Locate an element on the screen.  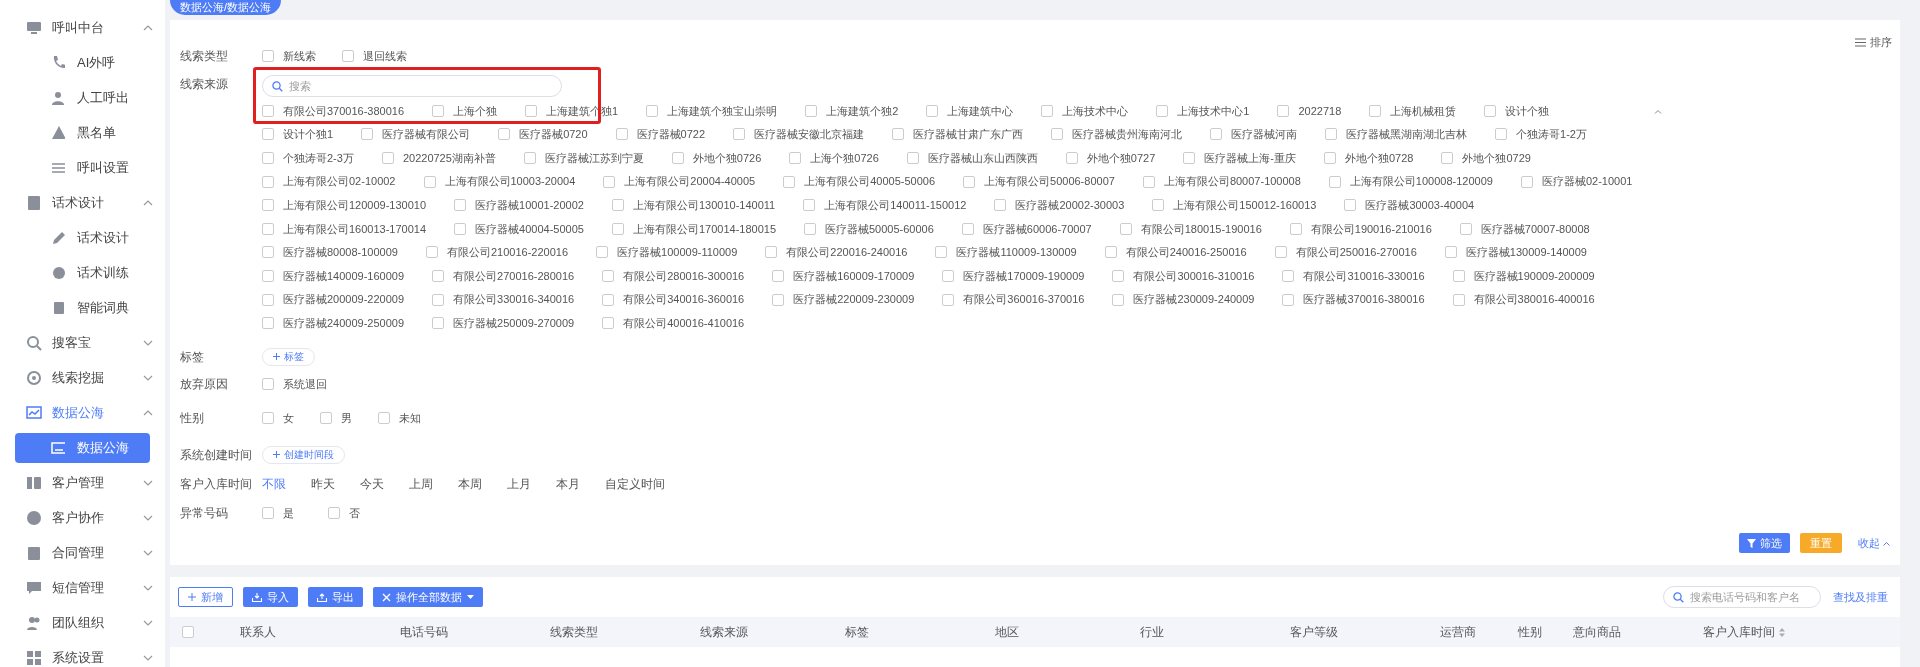
collapse-link: 收起 is located at coordinates (1874, 543).